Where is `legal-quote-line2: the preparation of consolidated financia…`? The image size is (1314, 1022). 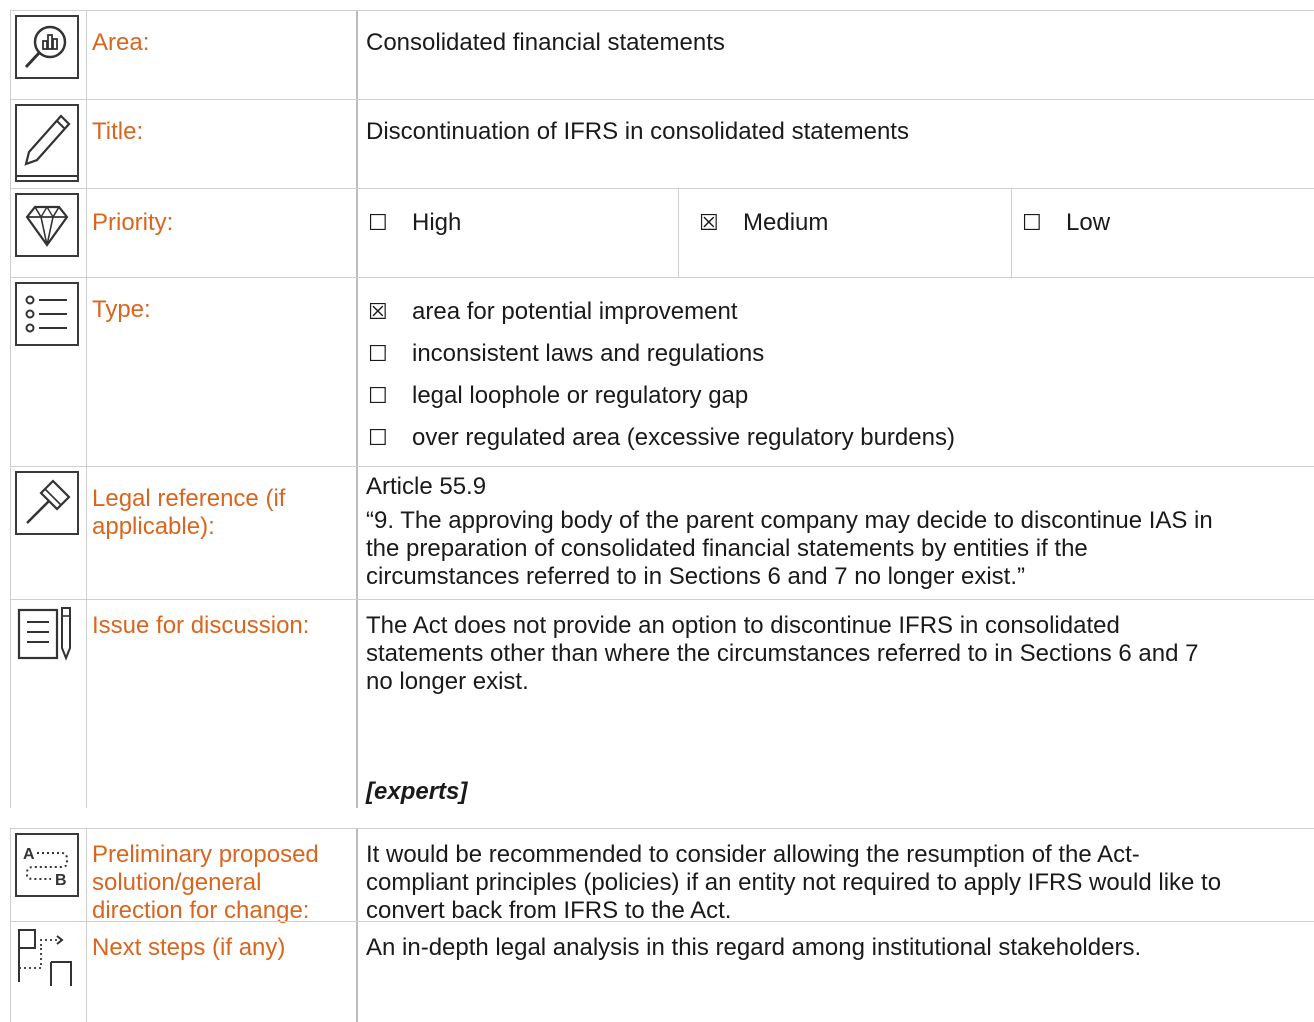
legal-quote-line2: the preparation of consolidated financia… is located at coordinates (727, 548).